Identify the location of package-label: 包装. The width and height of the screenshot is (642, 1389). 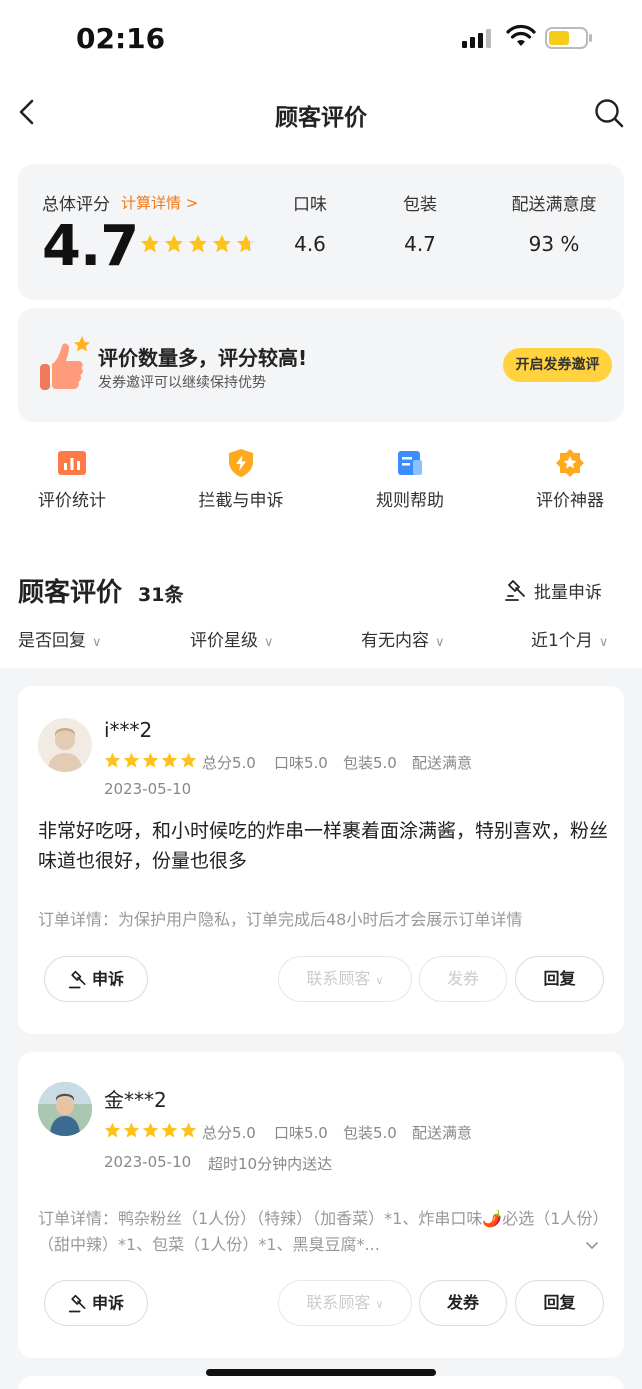
(420, 205).